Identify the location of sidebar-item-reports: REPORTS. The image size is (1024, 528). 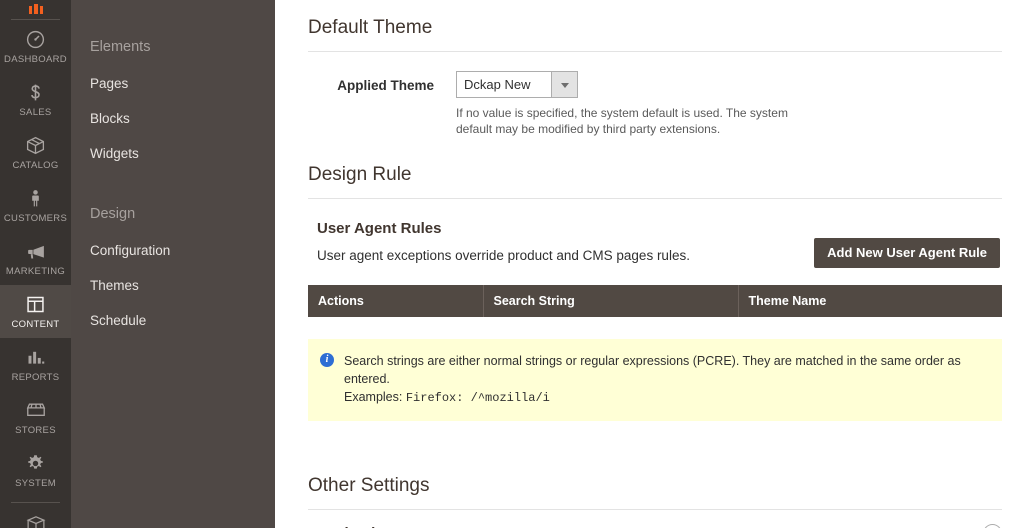
(35, 364).